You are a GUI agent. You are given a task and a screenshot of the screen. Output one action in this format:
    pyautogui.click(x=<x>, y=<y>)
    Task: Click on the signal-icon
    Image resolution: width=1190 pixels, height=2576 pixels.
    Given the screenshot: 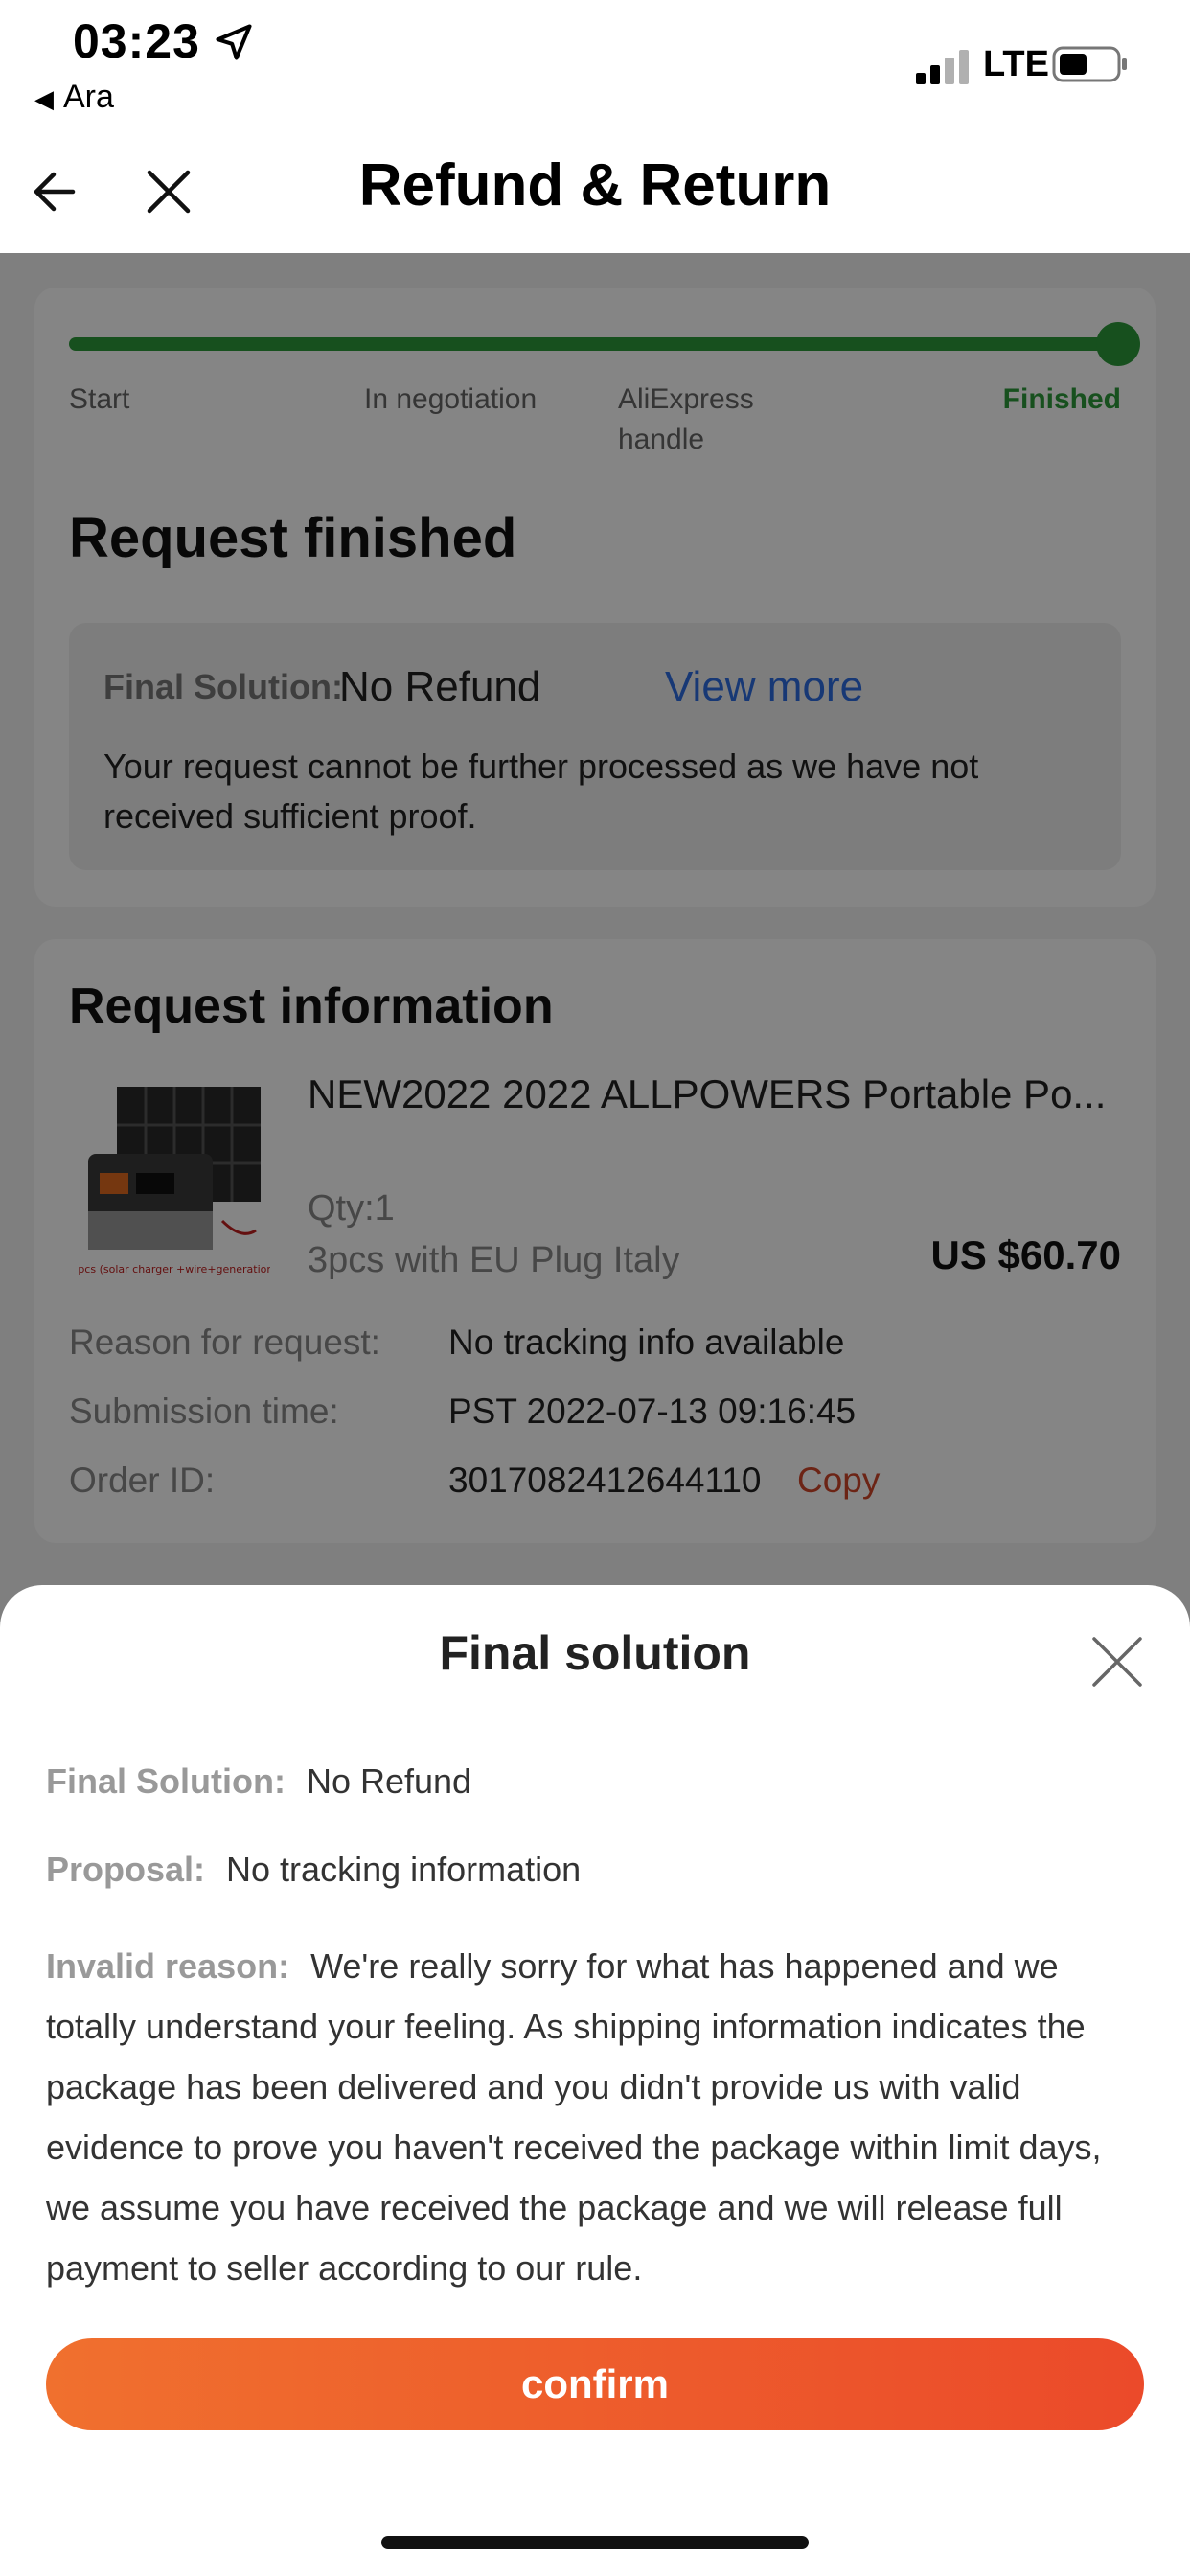 What is the action you would take?
    pyautogui.click(x=943, y=67)
    